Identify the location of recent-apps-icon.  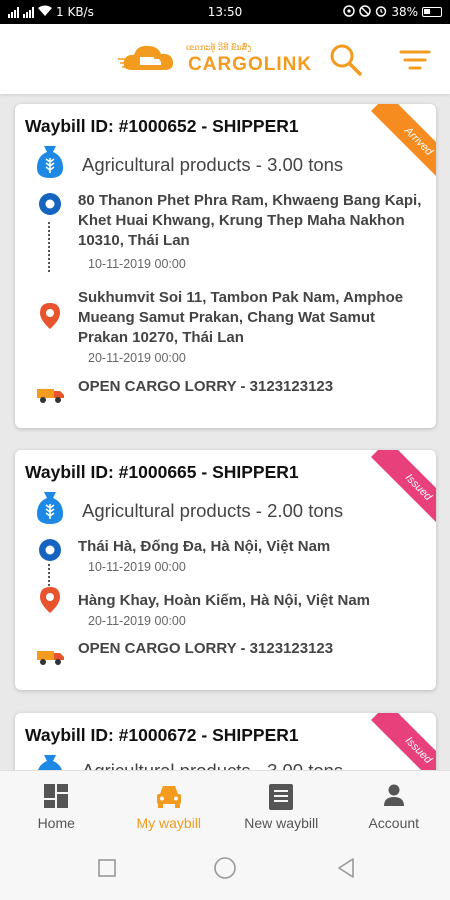
(107, 868).